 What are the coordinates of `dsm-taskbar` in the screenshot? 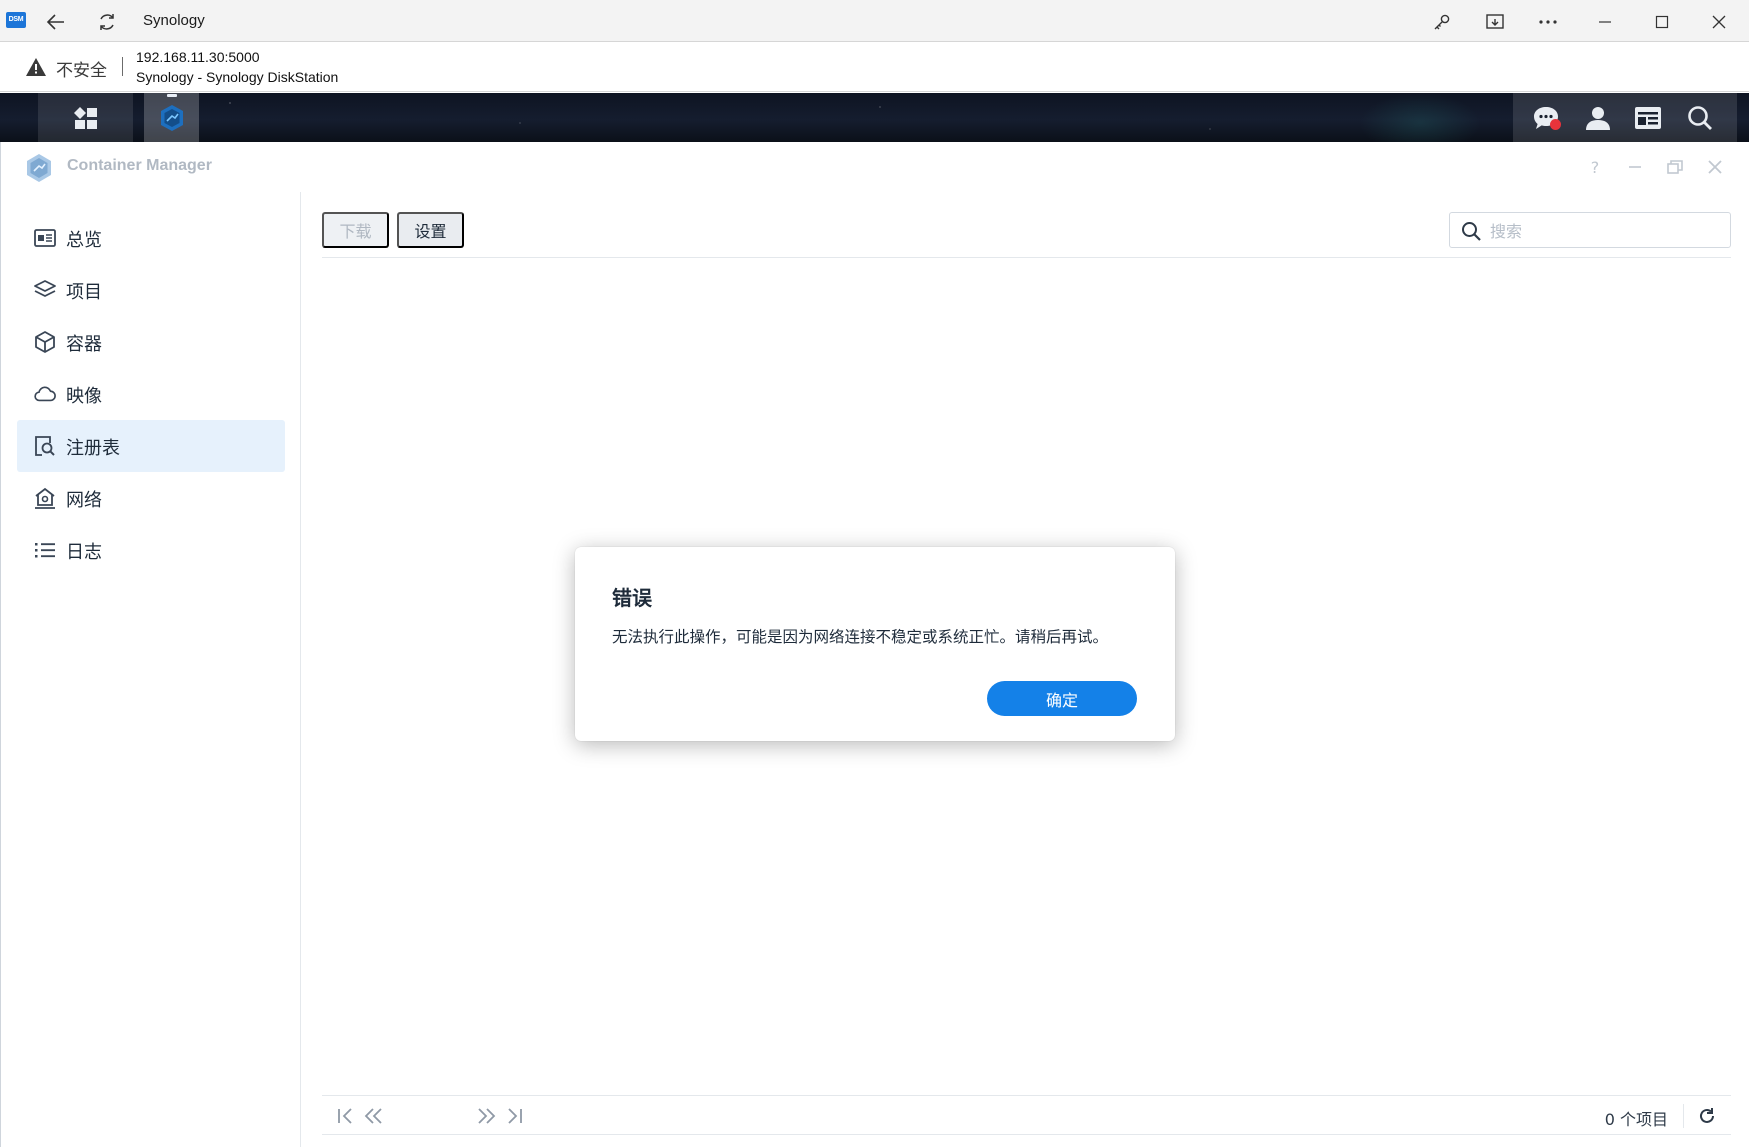 It's located at (874, 117).